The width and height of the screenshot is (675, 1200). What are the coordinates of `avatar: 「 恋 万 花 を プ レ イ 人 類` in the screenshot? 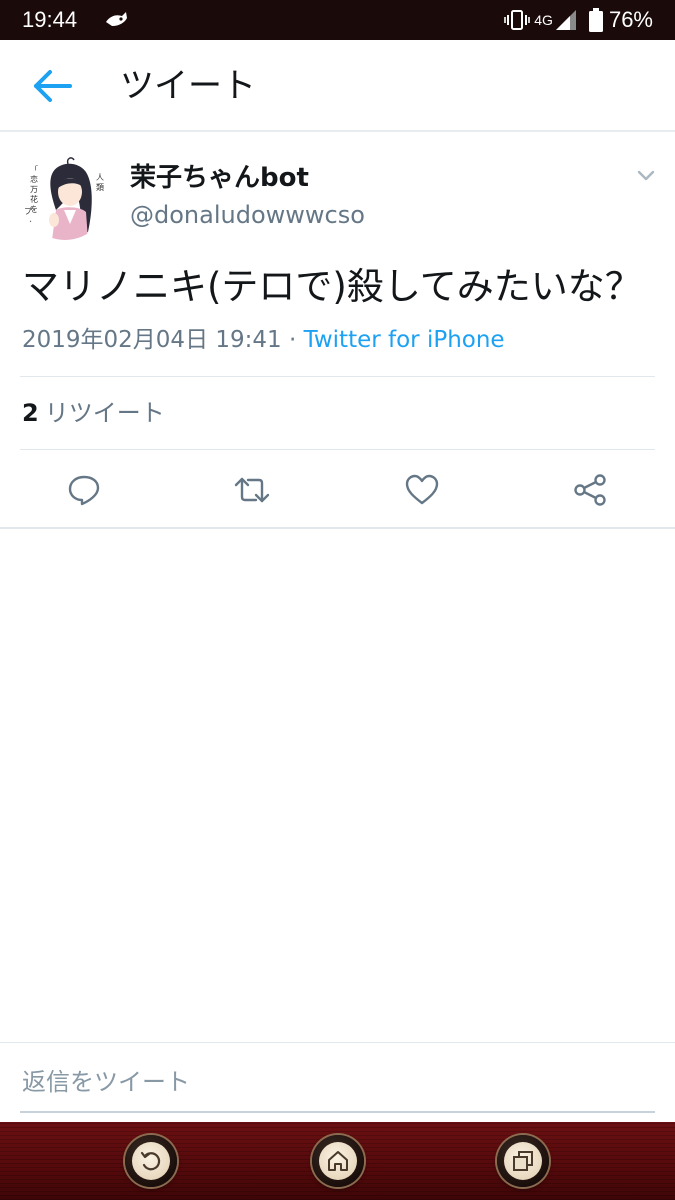 It's located at (65, 197).